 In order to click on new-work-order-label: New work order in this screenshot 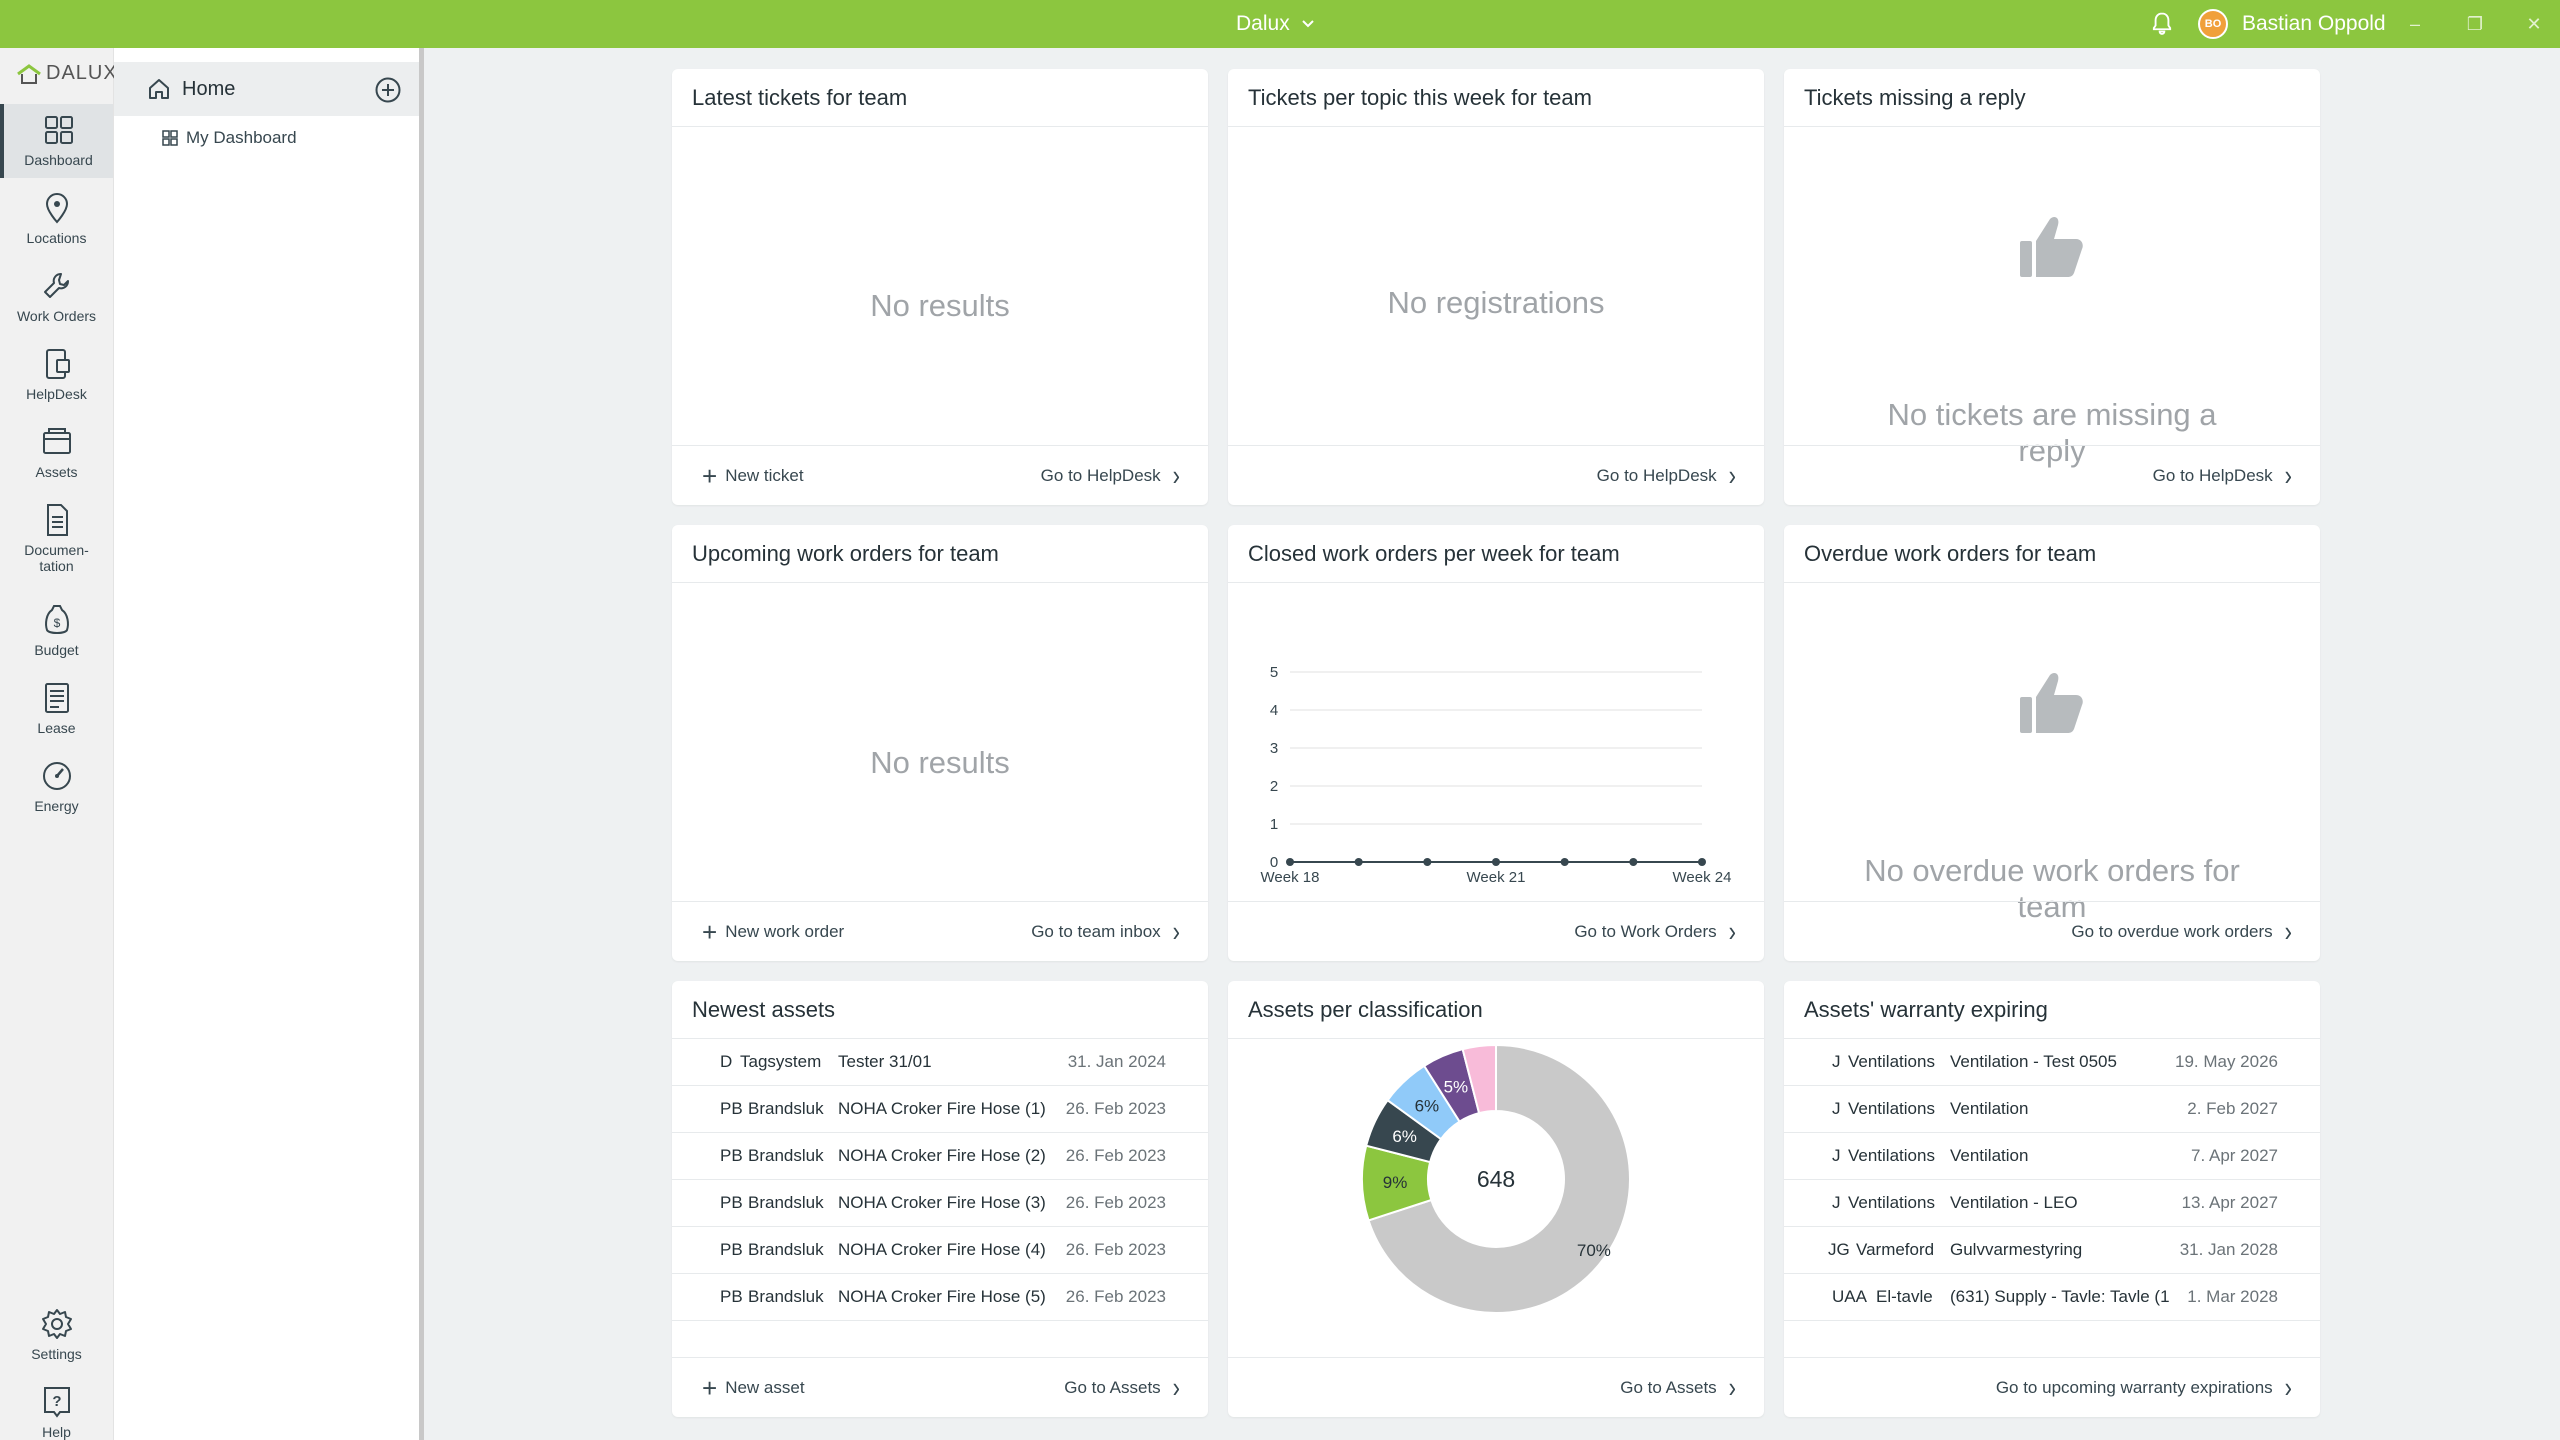, I will do `click(785, 931)`.